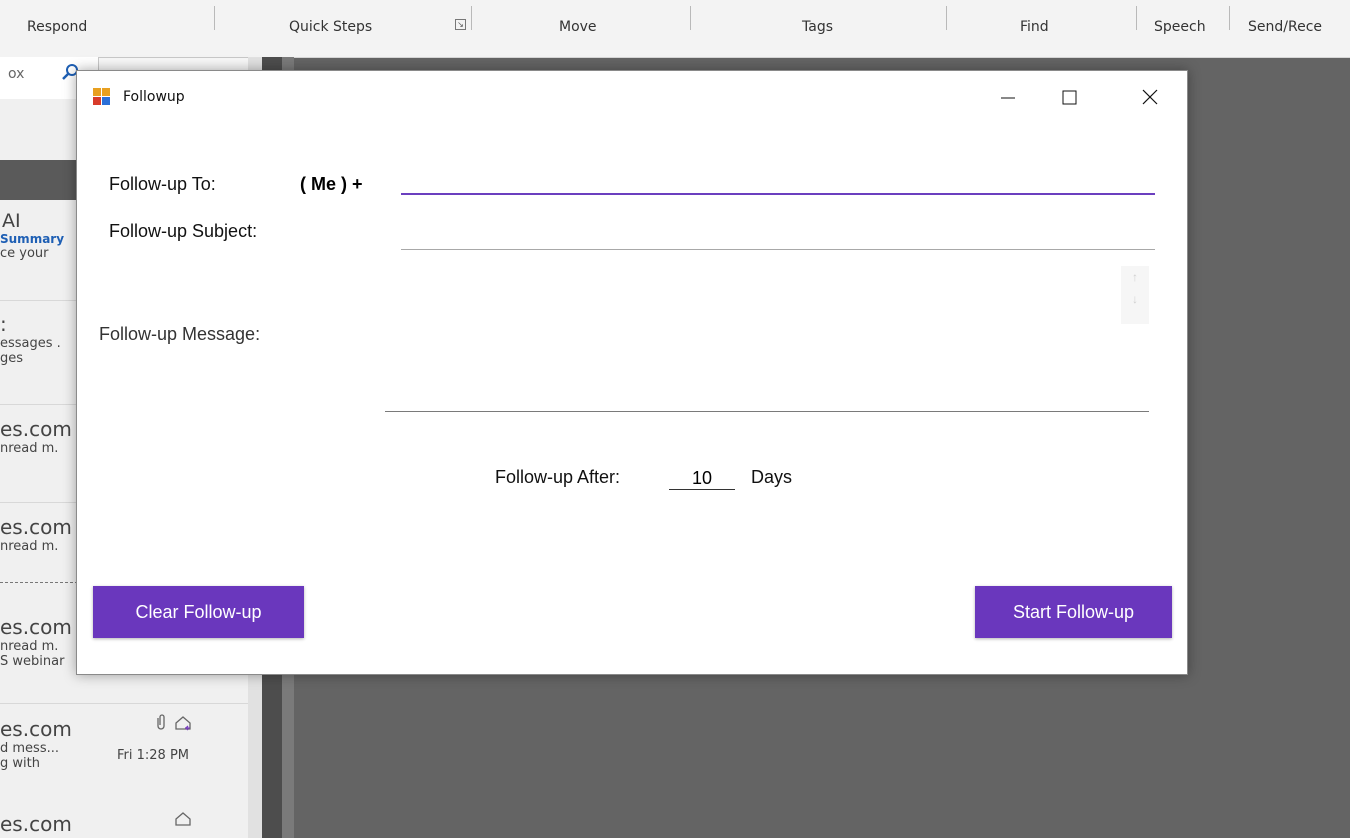 The image size is (1350, 838). What do you see at coordinates (161, 722) in the screenshot?
I see `attachment-icon` at bounding box center [161, 722].